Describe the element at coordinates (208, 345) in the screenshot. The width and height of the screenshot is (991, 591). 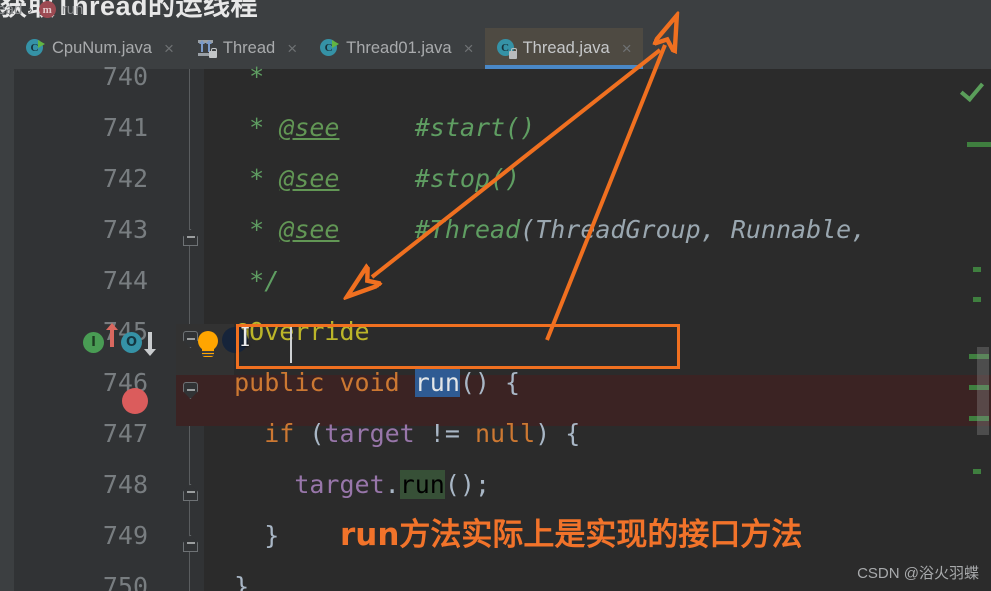
I see `intention-bulb-icon` at that location.